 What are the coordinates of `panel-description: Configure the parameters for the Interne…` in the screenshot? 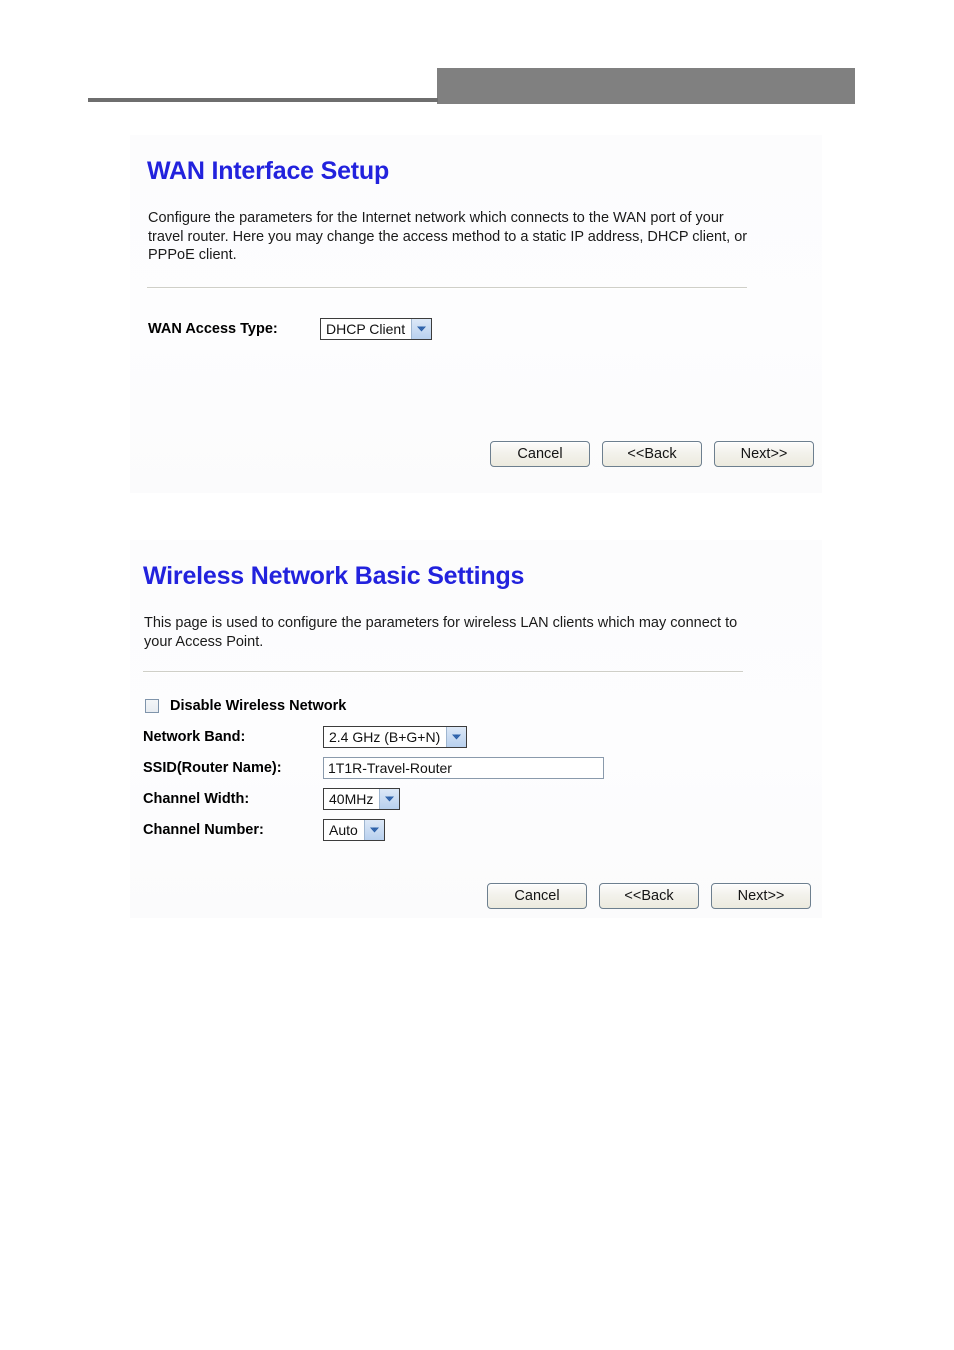 It's located at (448, 236).